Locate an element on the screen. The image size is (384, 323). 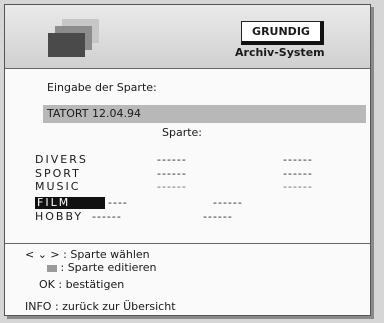
stacked-tiles-icon is located at coordinates (66, 45).